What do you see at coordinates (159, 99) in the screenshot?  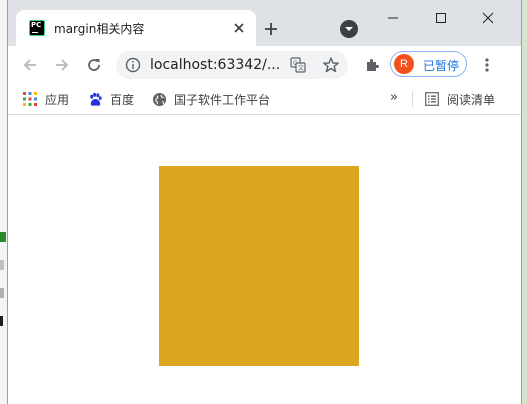 I see `globe-icon` at bounding box center [159, 99].